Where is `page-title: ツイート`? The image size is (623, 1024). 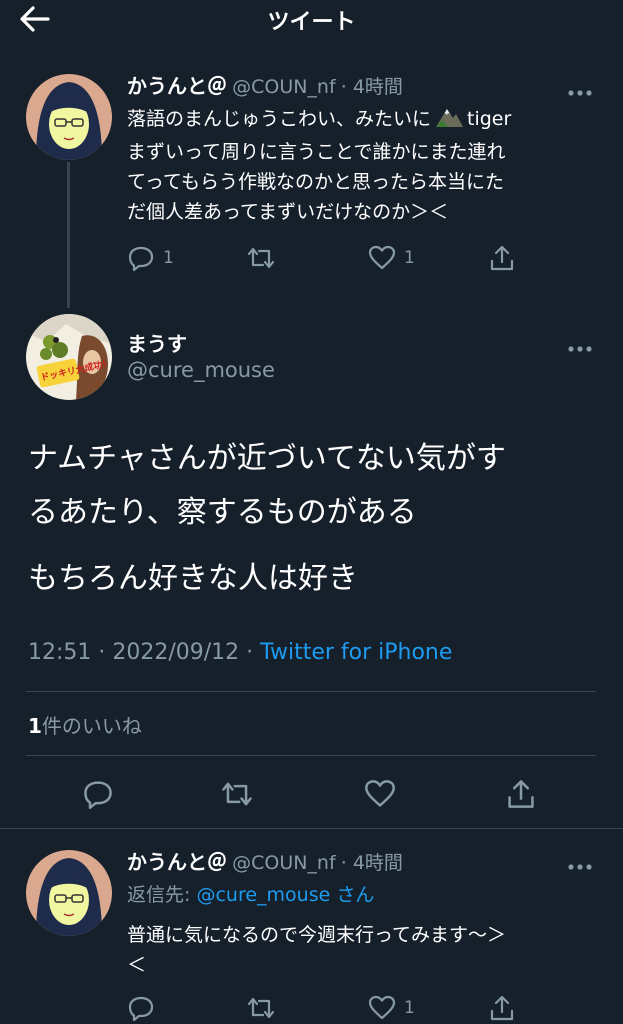
page-title: ツイート is located at coordinates (311, 22).